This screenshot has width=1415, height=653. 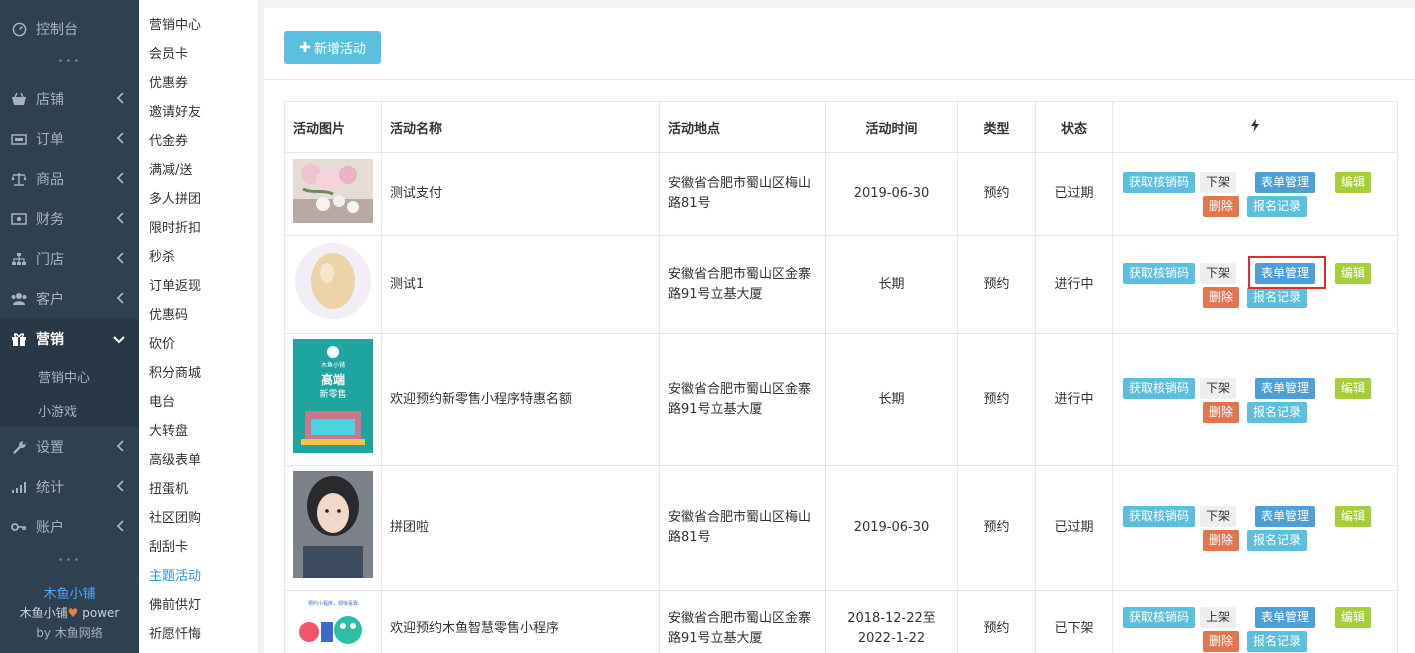 I want to click on status-badge: 已下架, so click(x=1074, y=621).